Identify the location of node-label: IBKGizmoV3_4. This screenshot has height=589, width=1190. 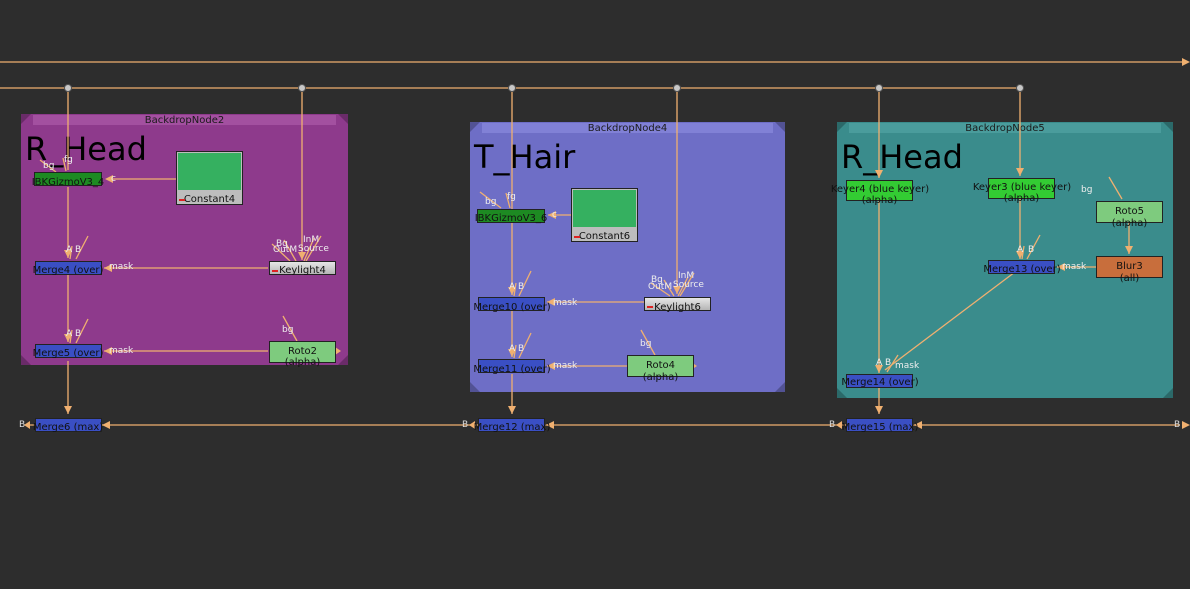
(68, 182).